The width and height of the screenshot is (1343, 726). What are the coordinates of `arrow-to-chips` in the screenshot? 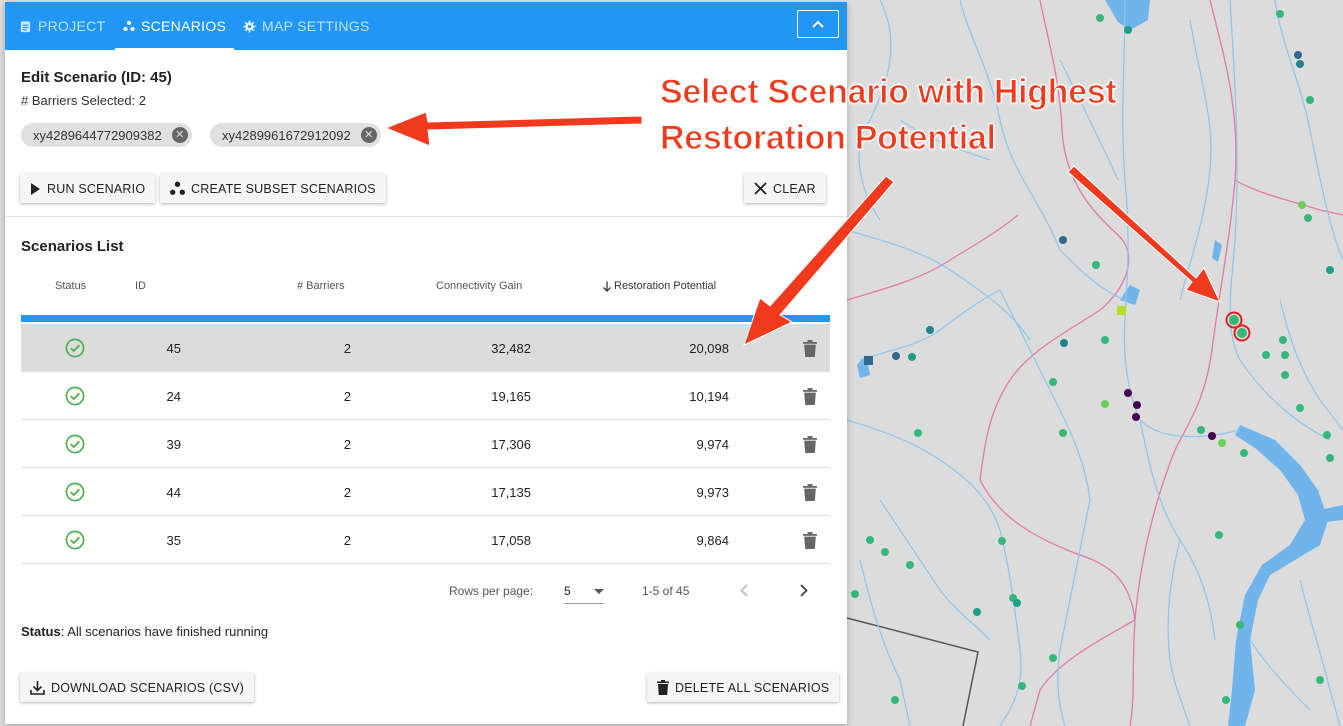 It's located at (513, 129).